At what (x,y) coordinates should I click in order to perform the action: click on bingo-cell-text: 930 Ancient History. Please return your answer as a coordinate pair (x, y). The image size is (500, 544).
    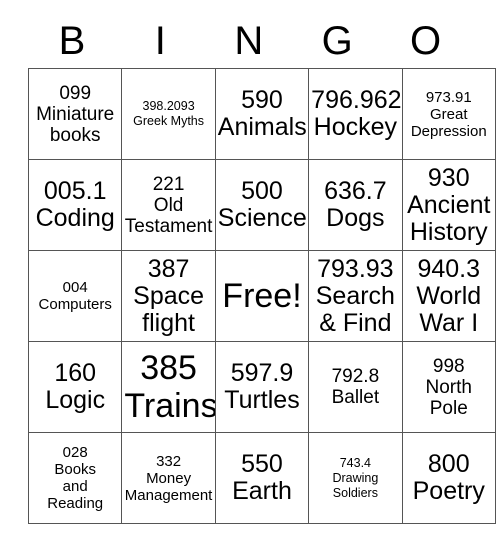
    Looking at the image, I should click on (449, 204).